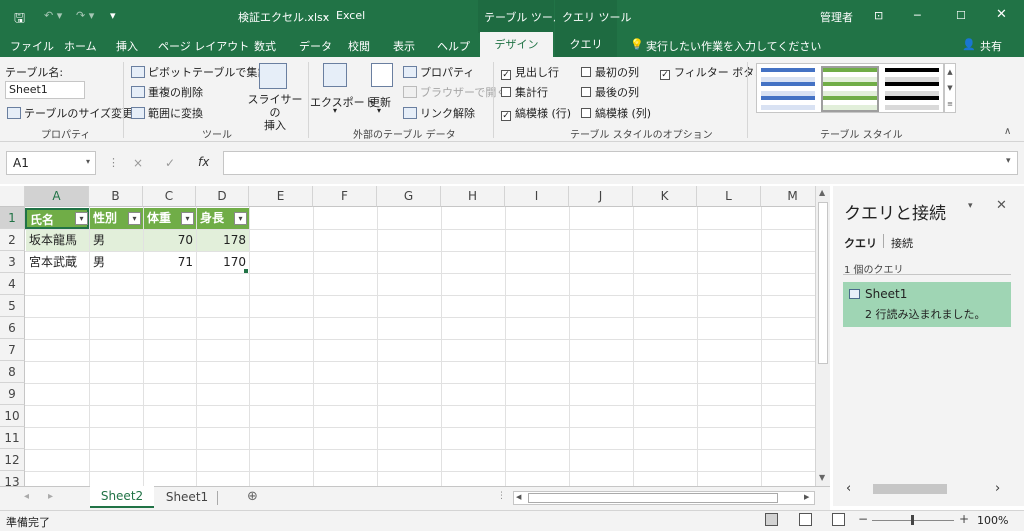 The image size is (1024, 531). What do you see at coordinates (113, 15) in the screenshot?
I see `qat-customize-icon: ▾` at bounding box center [113, 15].